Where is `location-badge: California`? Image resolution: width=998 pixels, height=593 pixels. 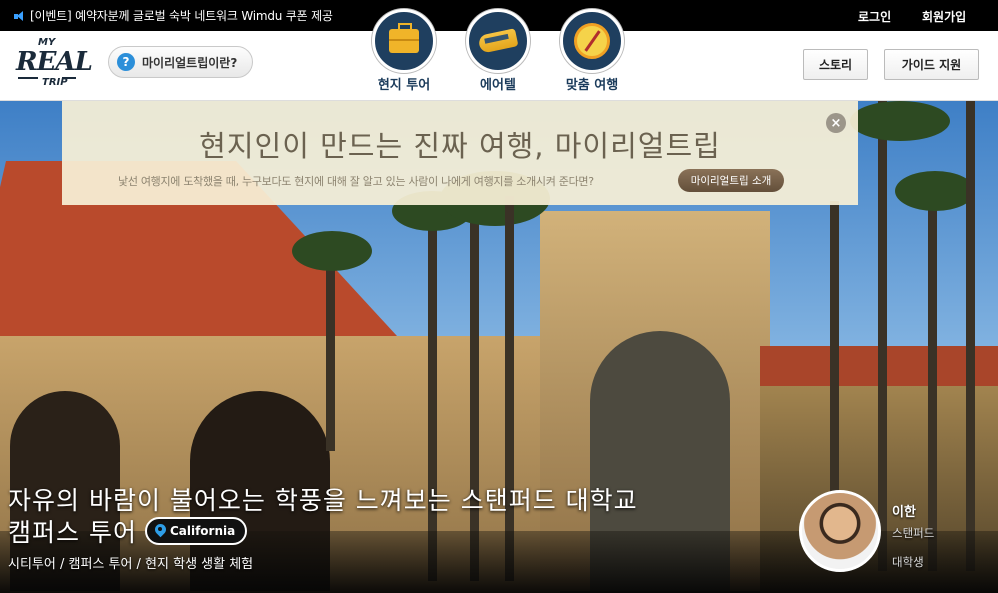 location-badge: California is located at coordinates (196, 531).